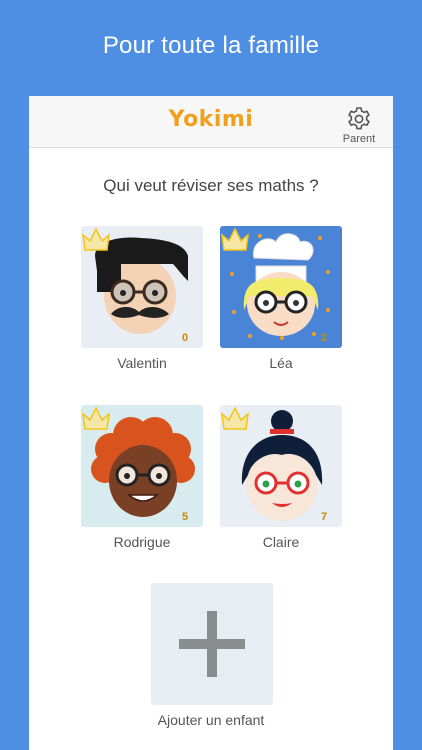 Image resolution: width=422 pixels, height=750 pixels. I want to click on prompt-question: Qui veut réviser ses maths ?, so click(211, 185).